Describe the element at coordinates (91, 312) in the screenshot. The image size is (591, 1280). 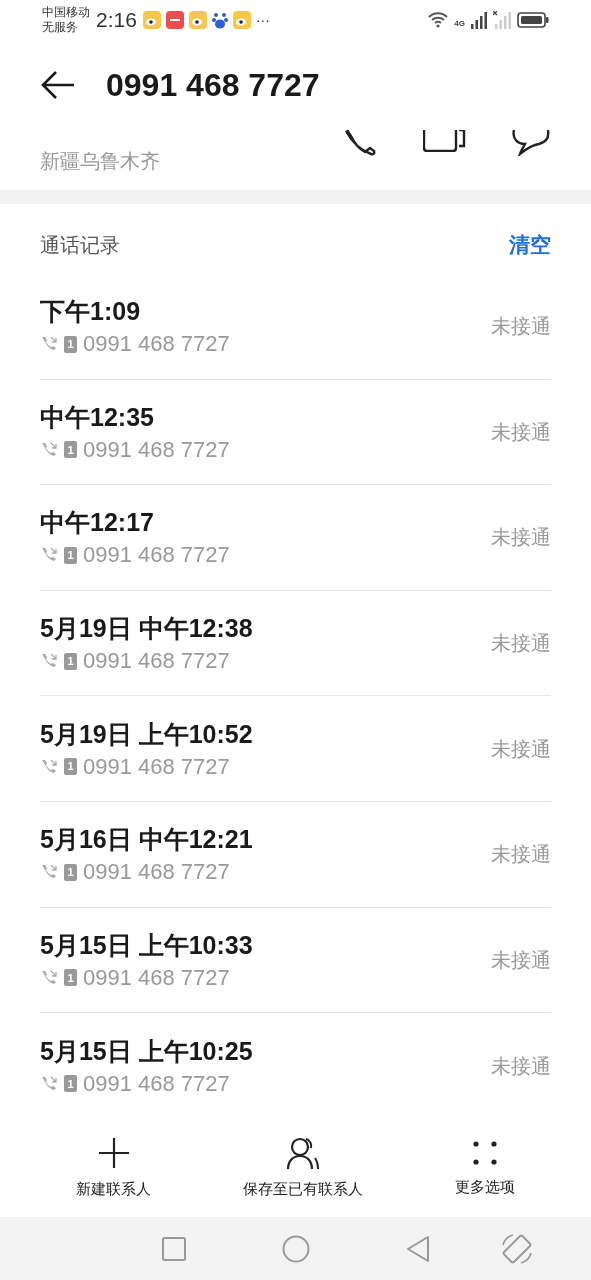
I see `call-time: 下午1:09` at that location.